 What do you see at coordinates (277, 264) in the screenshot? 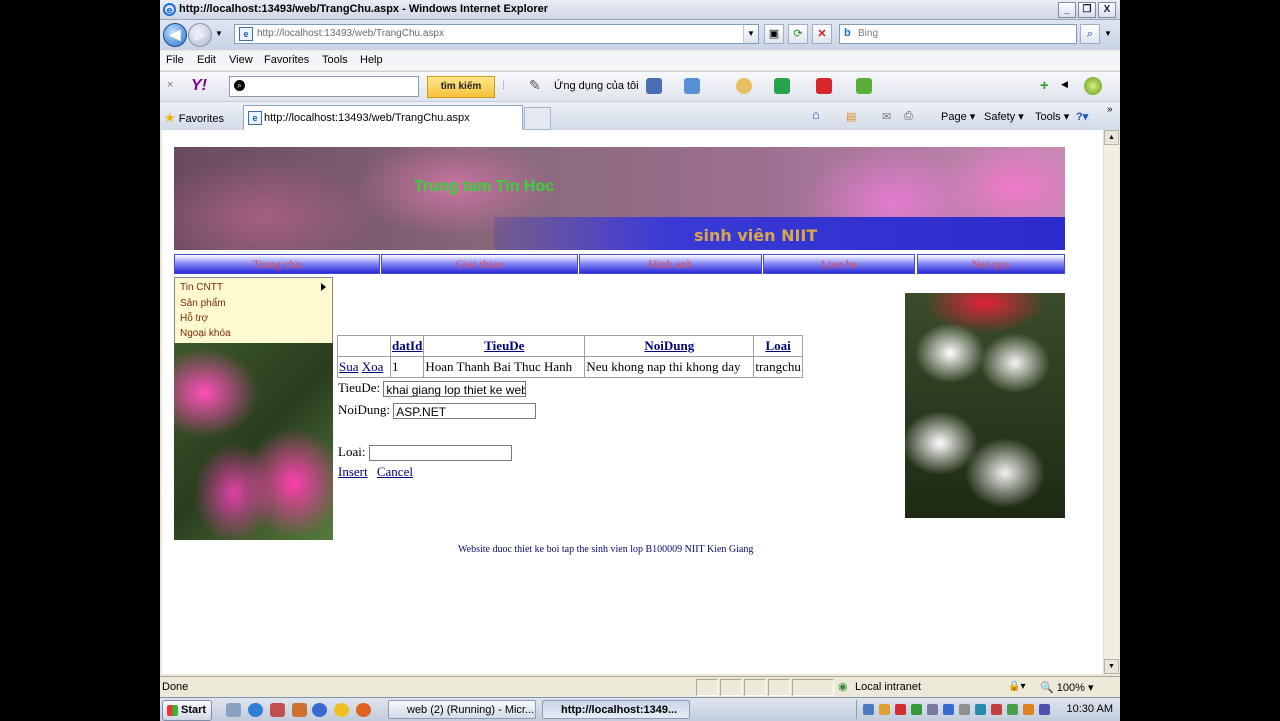
I see `nav-trang-chu: Trang chu` at bounding box center [277, 264].